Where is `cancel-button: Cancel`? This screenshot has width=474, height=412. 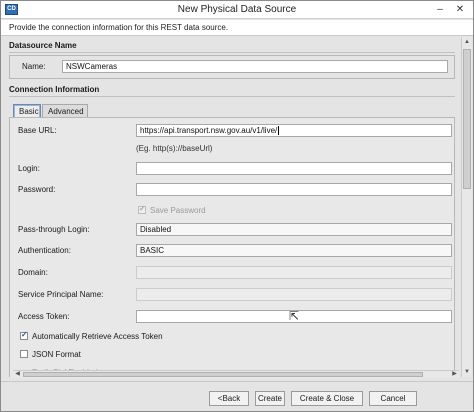
cancel-button: Cancel is located at coordinates (393, 398).